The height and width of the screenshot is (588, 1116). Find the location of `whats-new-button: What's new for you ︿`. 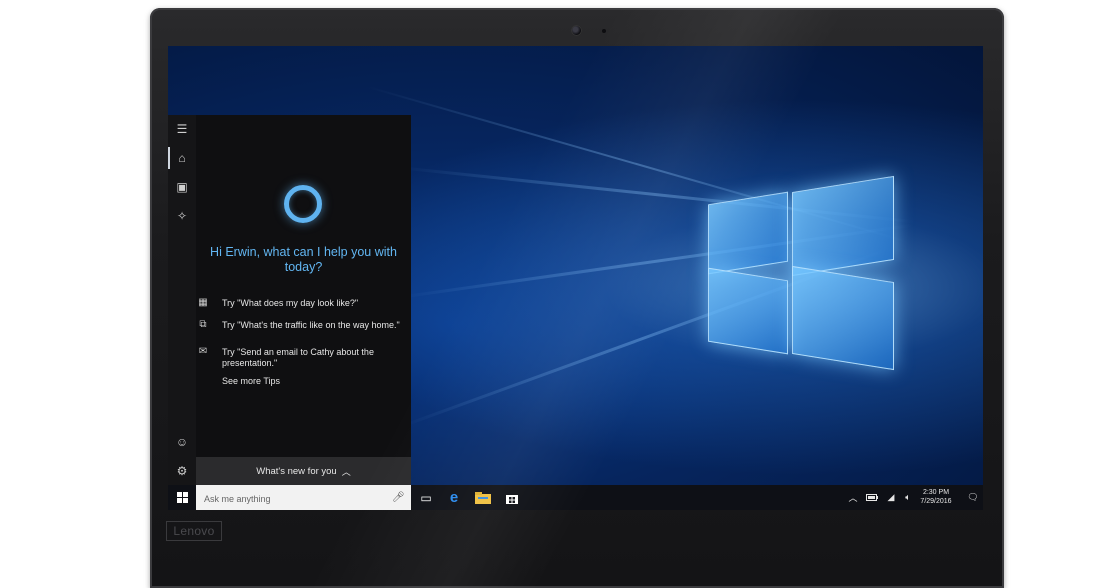

whats-new-button: What's new for you ︿ is located at coordinates (303, 471).